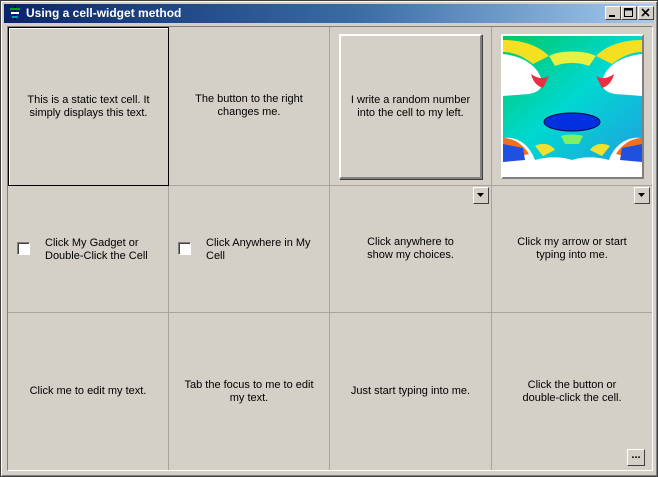  What do you see at coordinates (329, 13) in the screenshot?
I see `title-bar: Using a cell-widget method` at bounding box center [329, 13].